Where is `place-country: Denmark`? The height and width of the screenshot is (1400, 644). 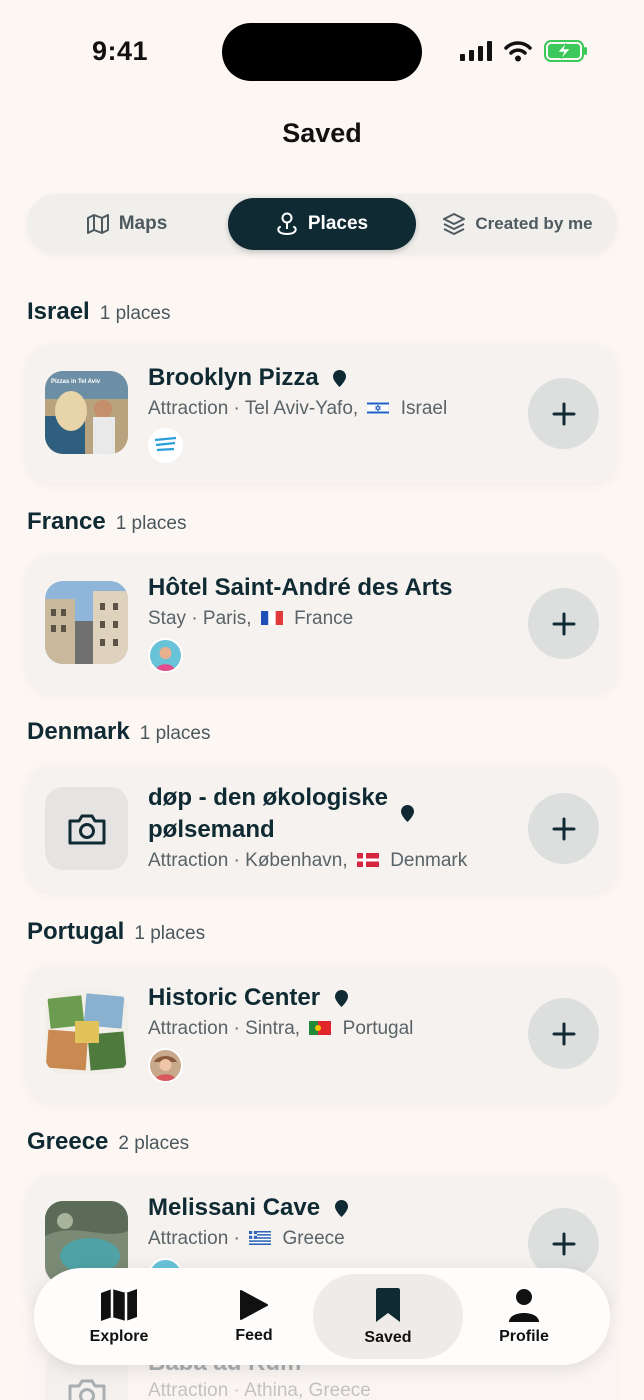 place-country: Denmark is located at coordinates (429, 860).